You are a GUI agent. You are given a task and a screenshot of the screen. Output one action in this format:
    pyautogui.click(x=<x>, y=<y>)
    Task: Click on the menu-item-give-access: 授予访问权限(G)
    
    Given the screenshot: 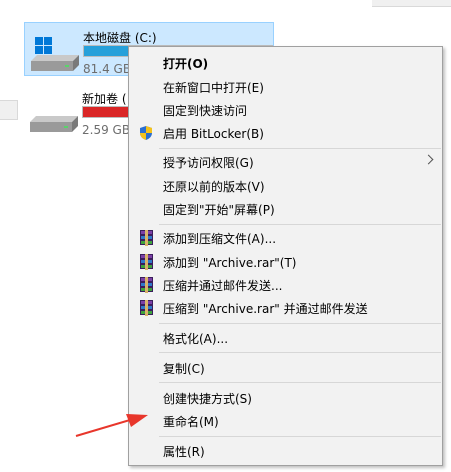 What is the action you would take?
    pyautogui.click(x=285, y=162)
    